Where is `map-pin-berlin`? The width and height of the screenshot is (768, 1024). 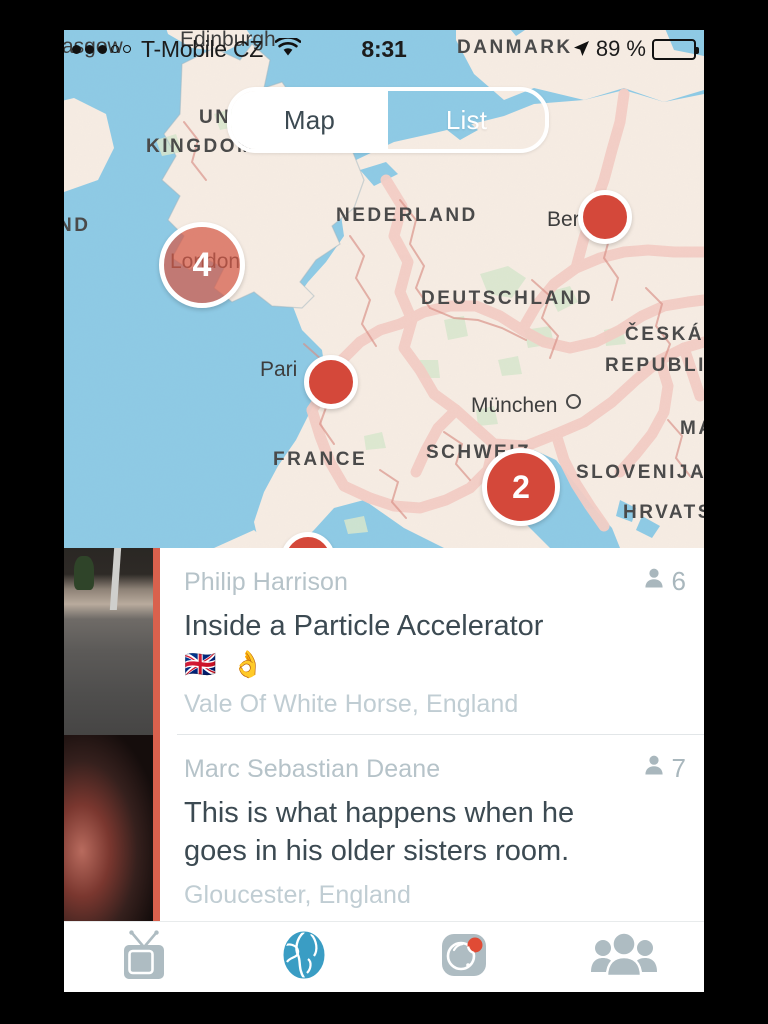
map-pin-berlin is located at coordinates (605, 217).